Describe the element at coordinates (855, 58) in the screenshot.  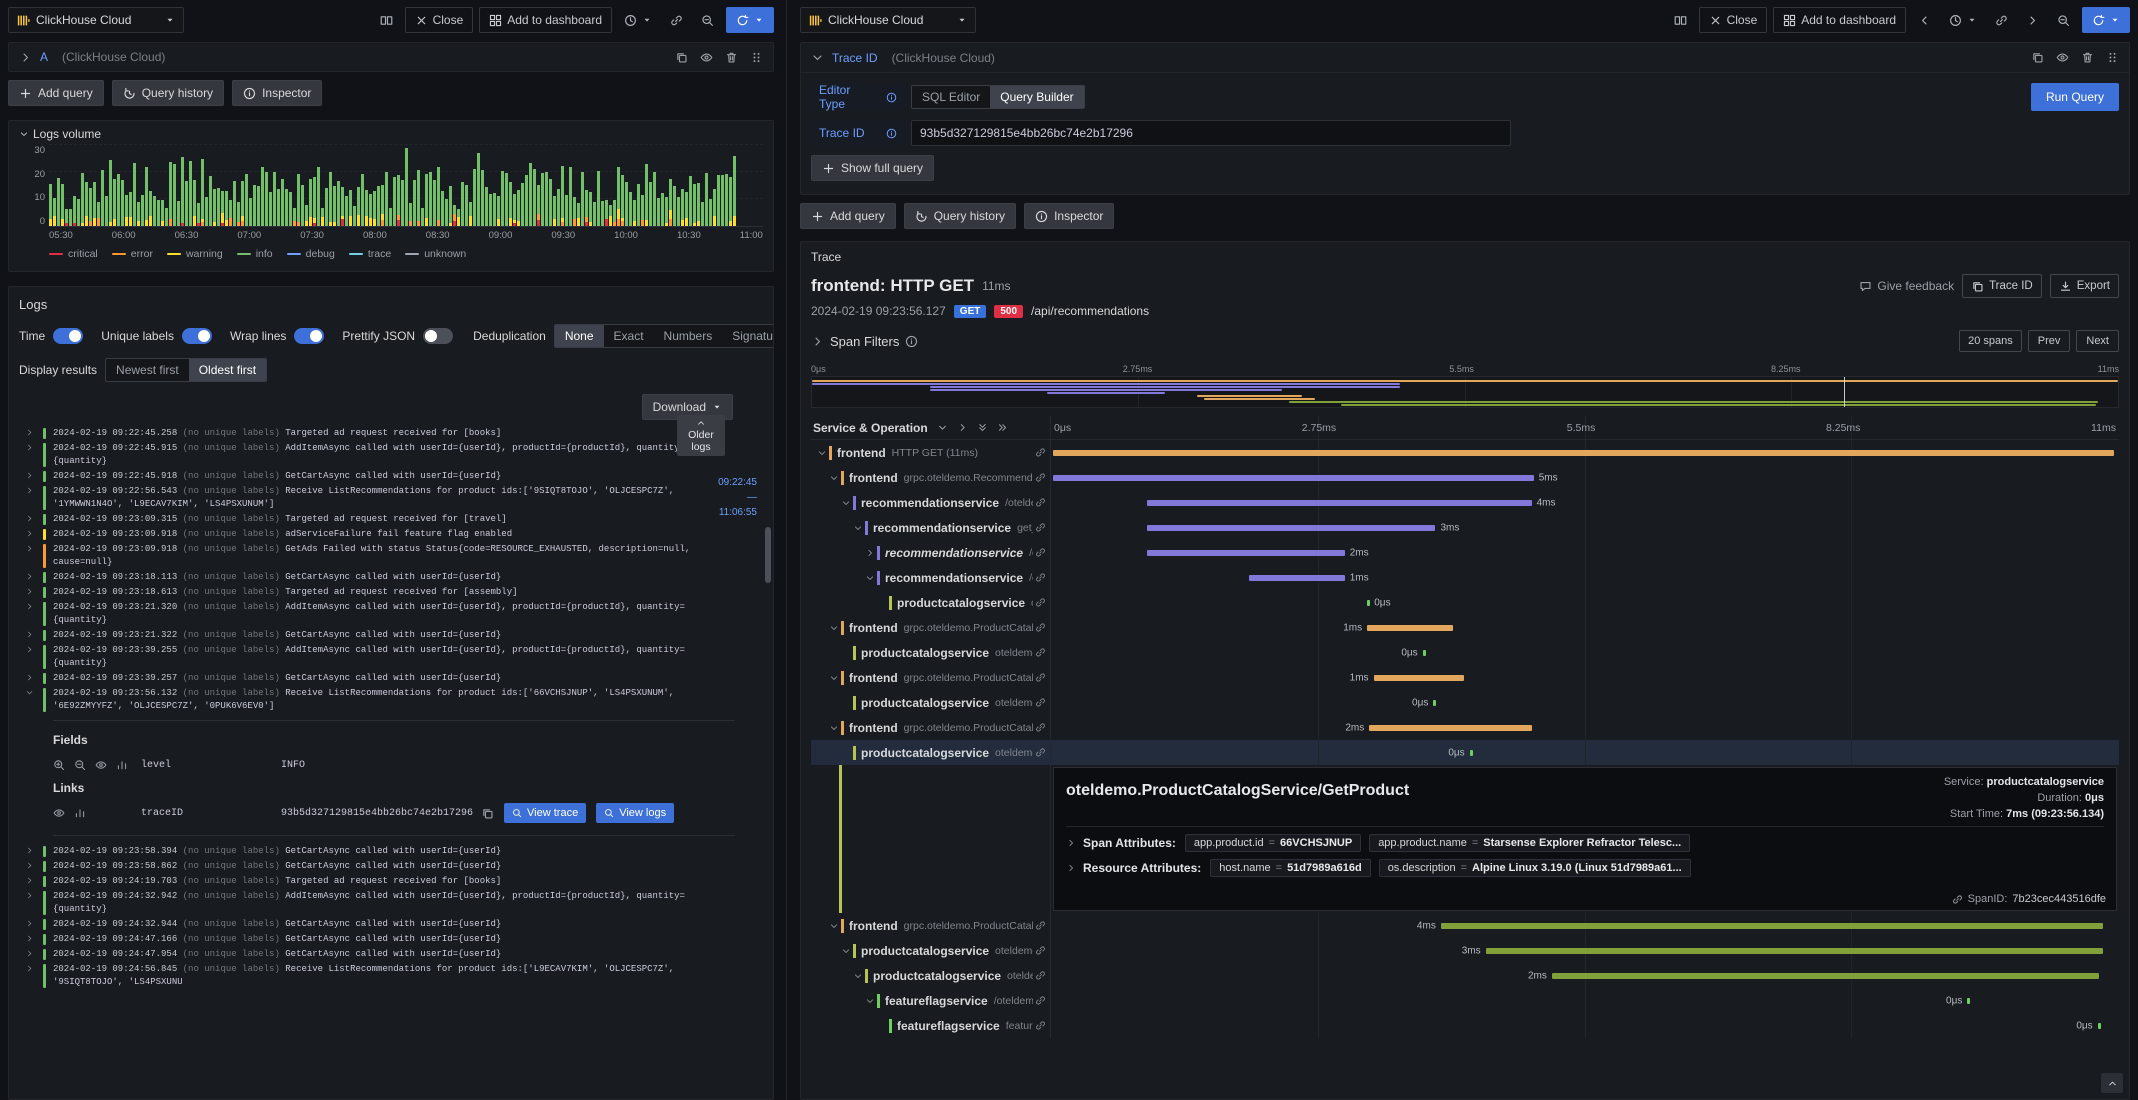
I see `query-ref-id: Trace ID` at that location.